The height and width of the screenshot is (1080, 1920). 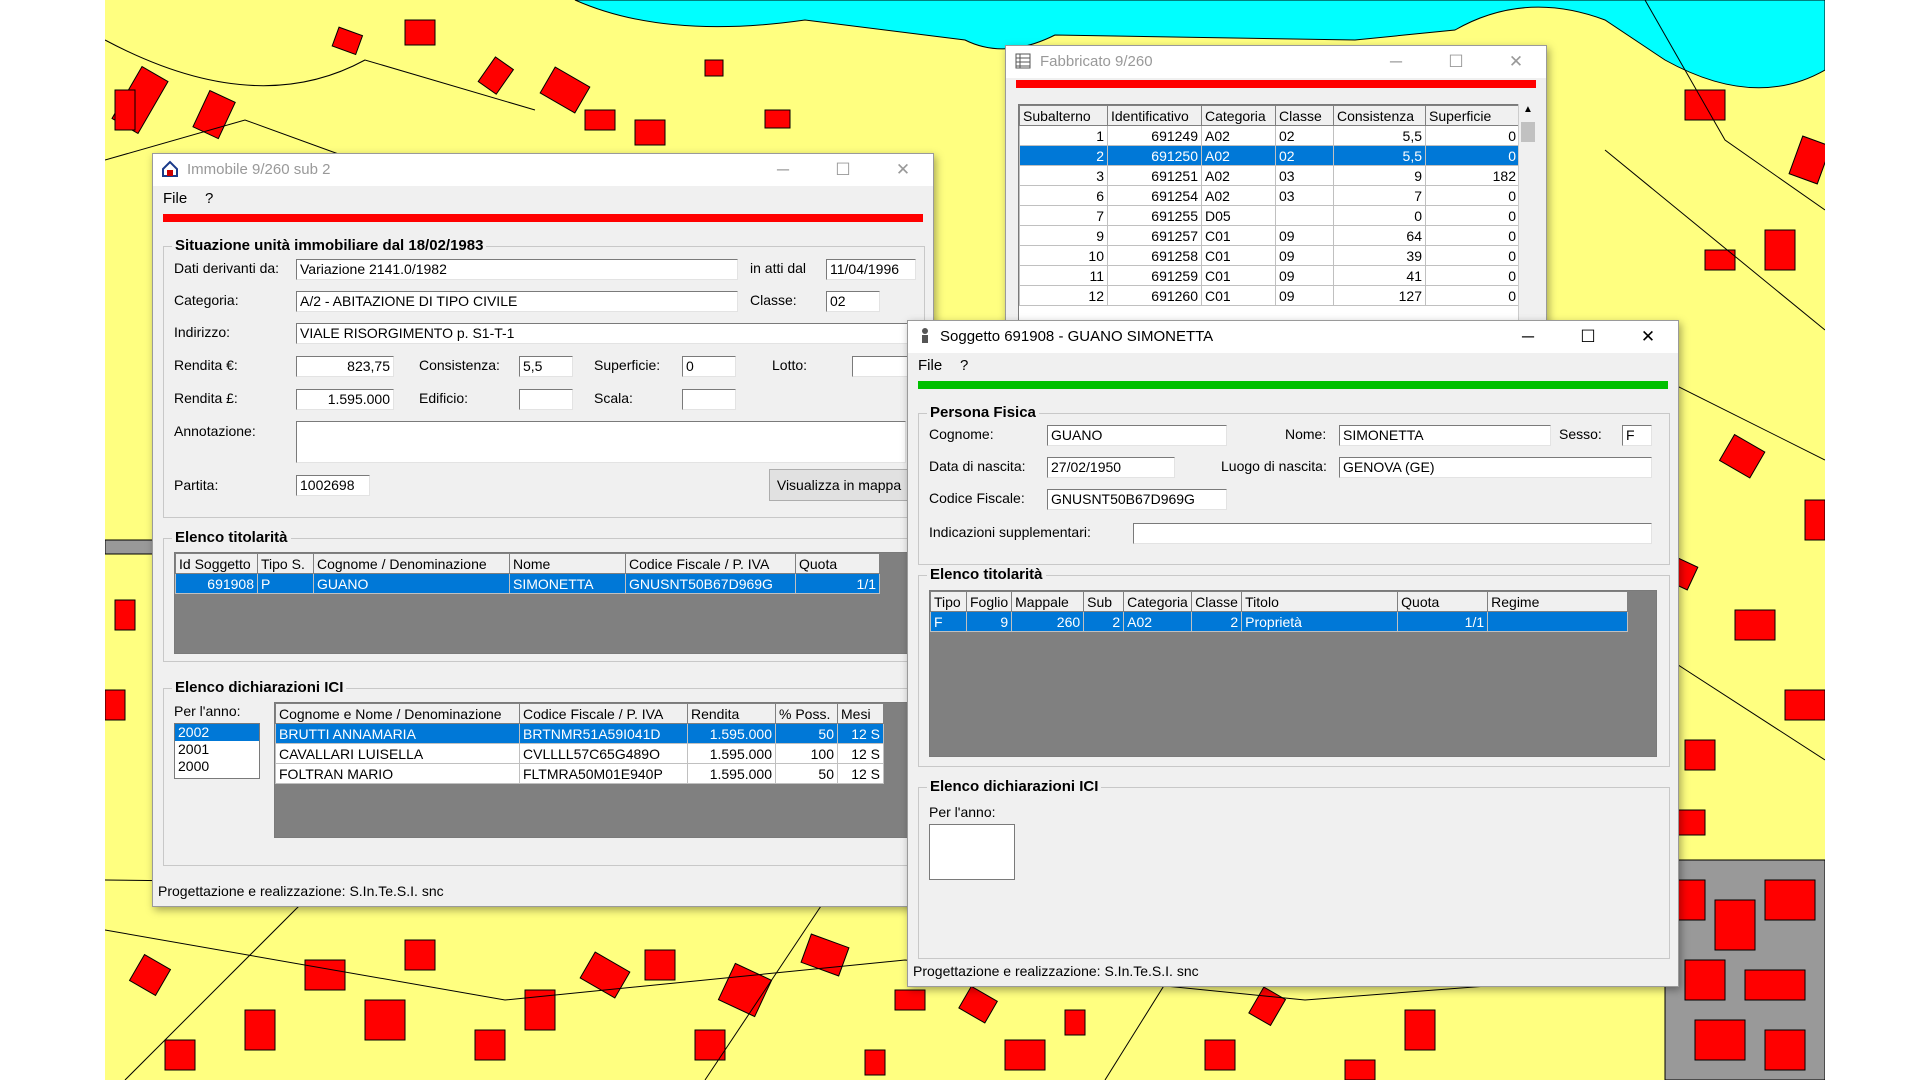 What do you see at coordinates (1527, 220) in the screenshot?
I see `fabbricato-scrollbar: ▲` at bounding box center [1527, 220].